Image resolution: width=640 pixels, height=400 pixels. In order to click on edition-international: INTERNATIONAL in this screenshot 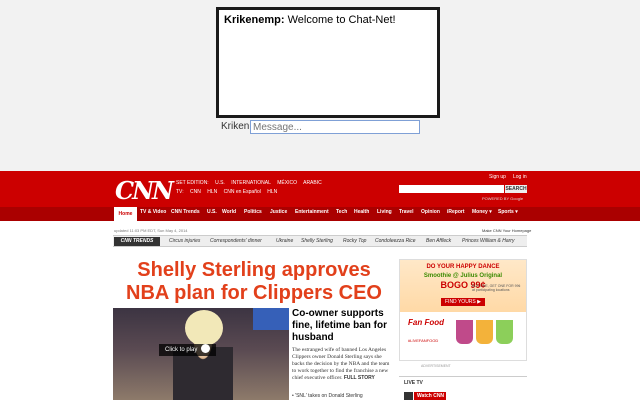, I will do `click(251, 183)`.